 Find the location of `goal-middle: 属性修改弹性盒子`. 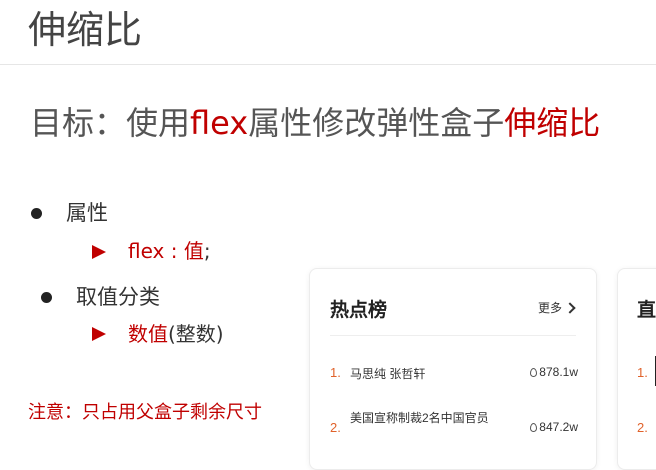

goal-middle: 属性修改弹性盒子 is located at coordinates (376, 123).